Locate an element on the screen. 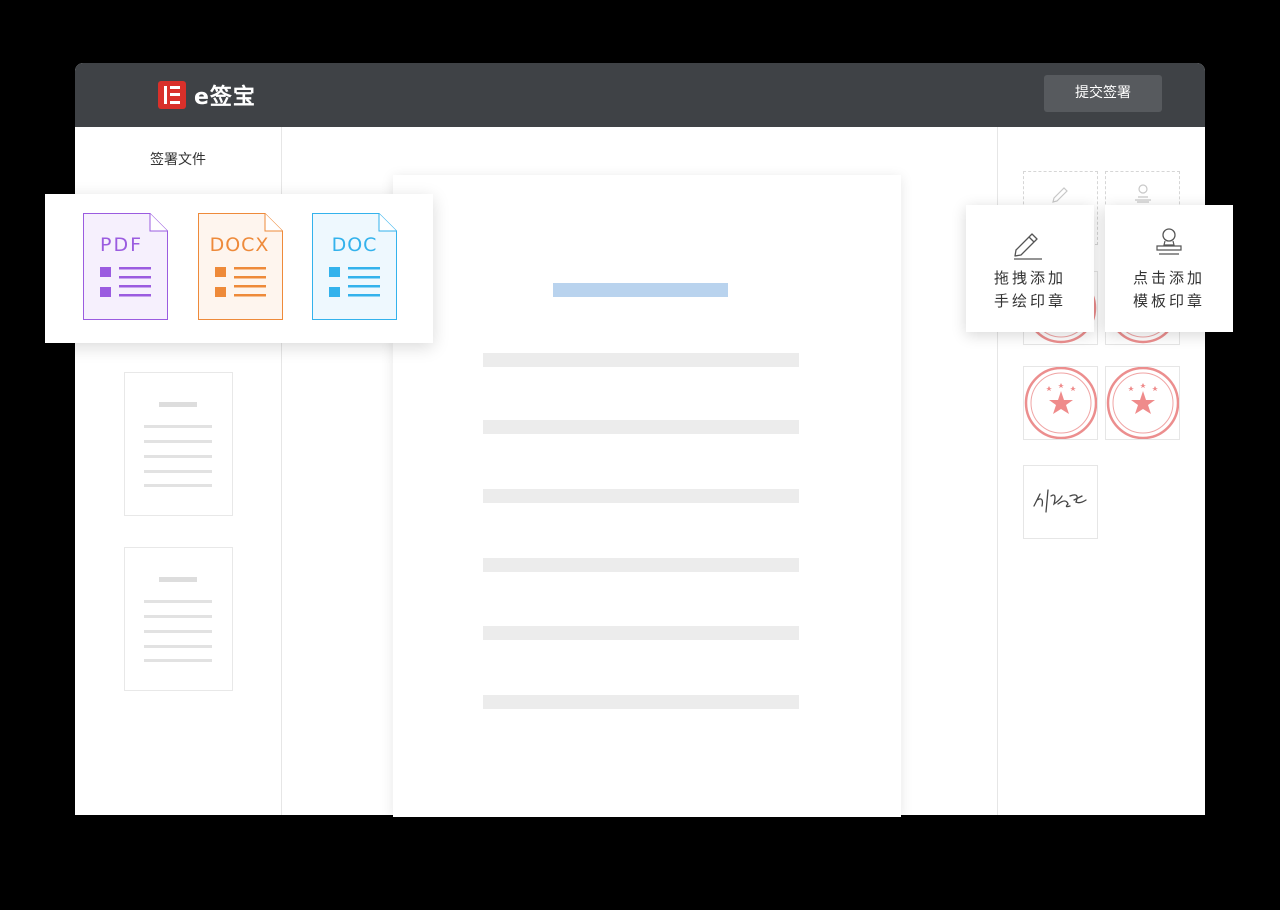 Image resolution: width=1280 pixels, height=910 pixels. signature-icon is located at coordinates (1060, 501).